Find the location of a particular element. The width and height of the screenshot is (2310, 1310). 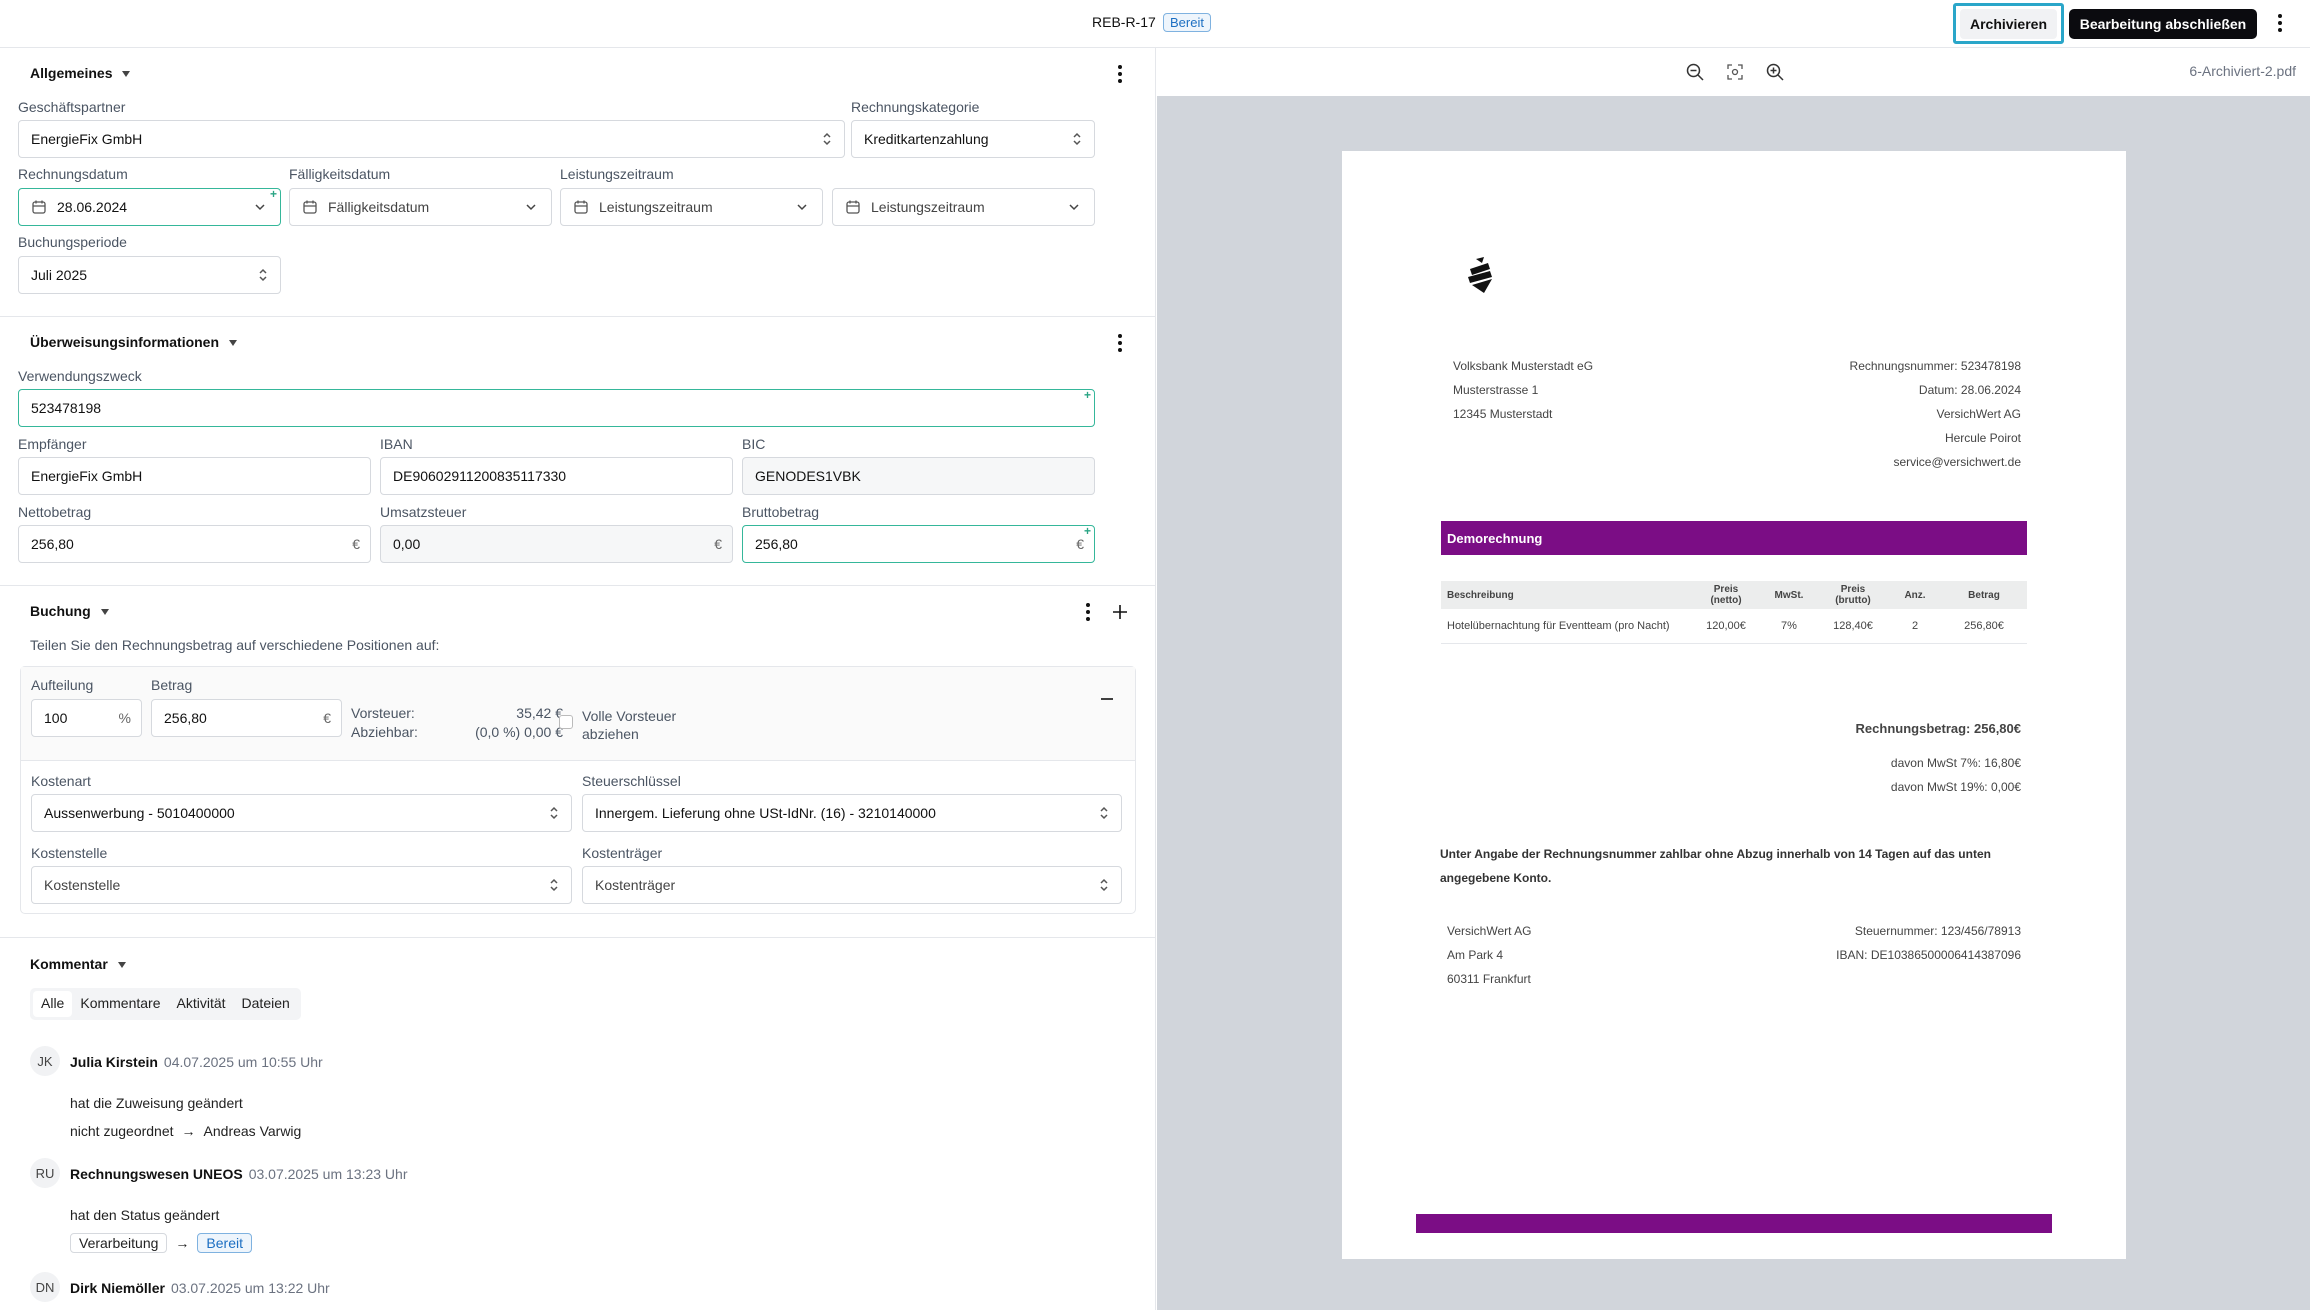

gross-amount-input: 256,80 € + is located at coordinates (918, 543).